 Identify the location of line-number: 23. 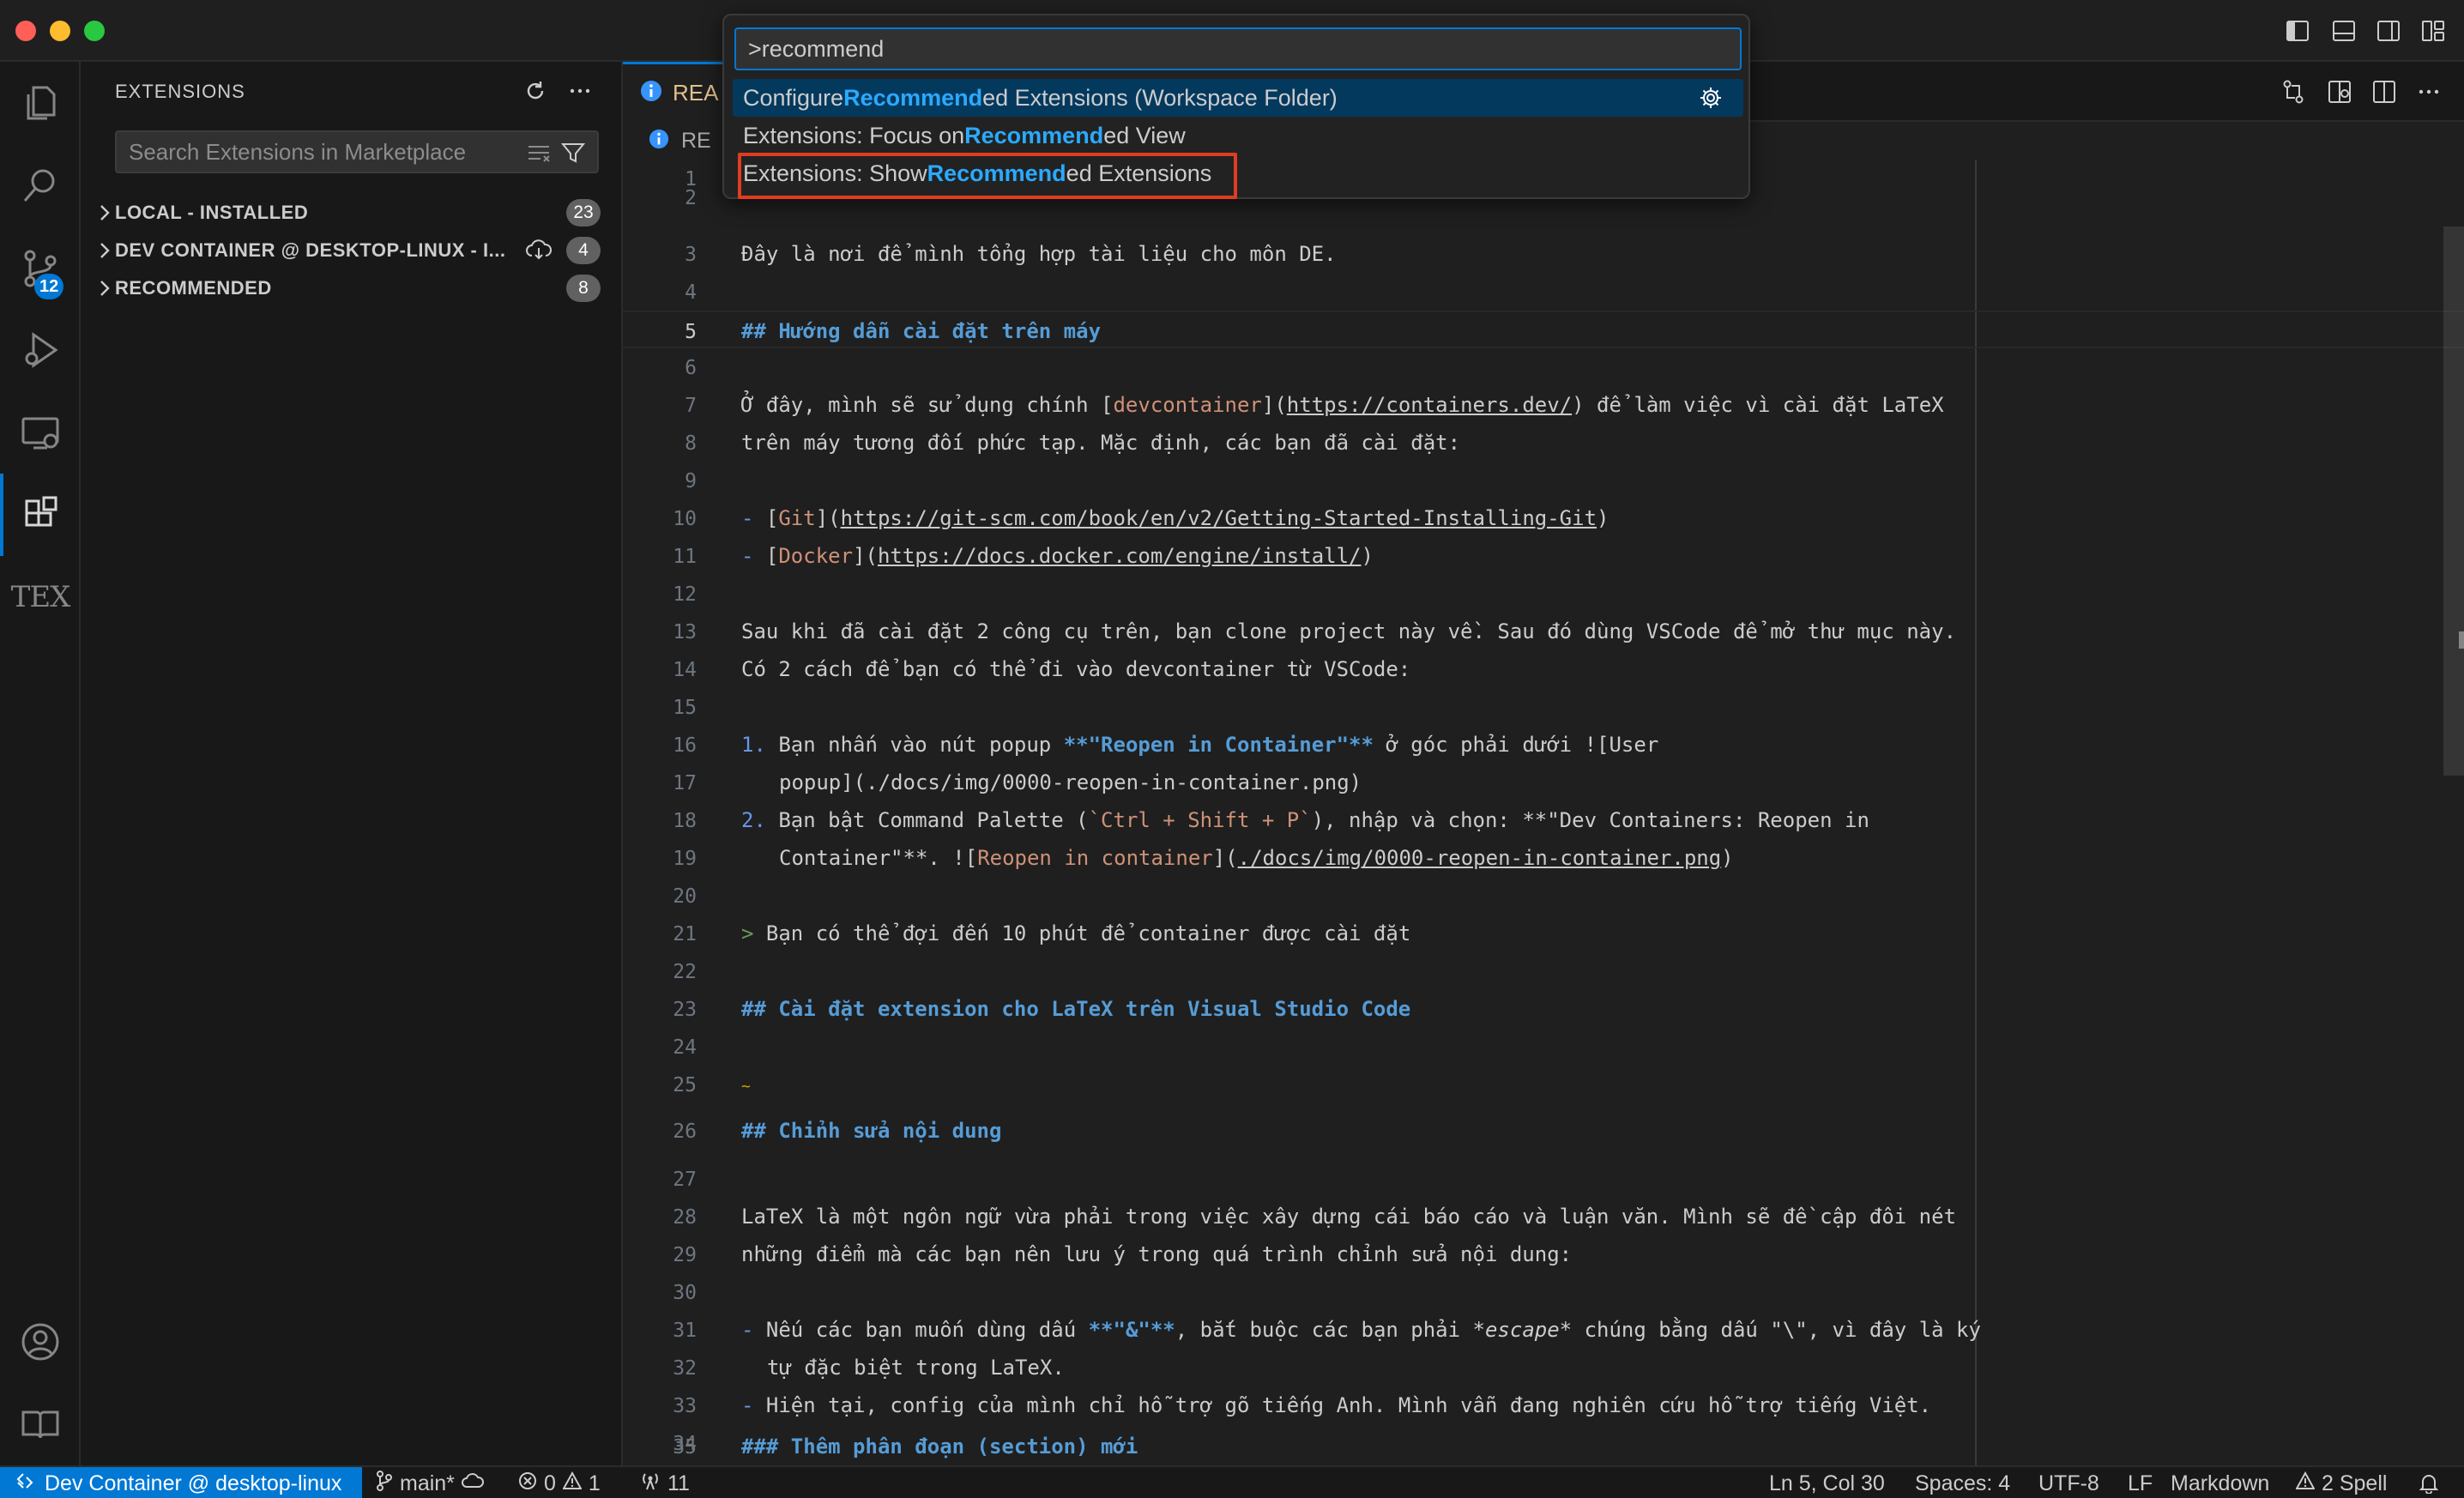
(685, 1010).